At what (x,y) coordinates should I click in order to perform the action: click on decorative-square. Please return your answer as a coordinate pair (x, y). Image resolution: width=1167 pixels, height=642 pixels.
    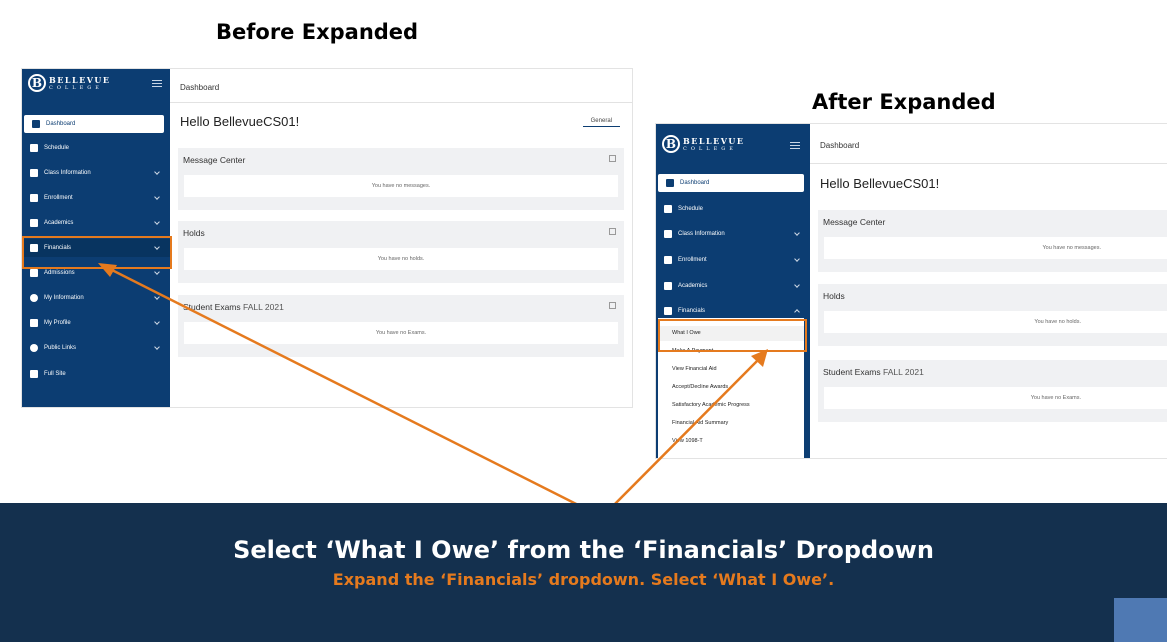
    Looking at the image, I should click on (1140, 620).